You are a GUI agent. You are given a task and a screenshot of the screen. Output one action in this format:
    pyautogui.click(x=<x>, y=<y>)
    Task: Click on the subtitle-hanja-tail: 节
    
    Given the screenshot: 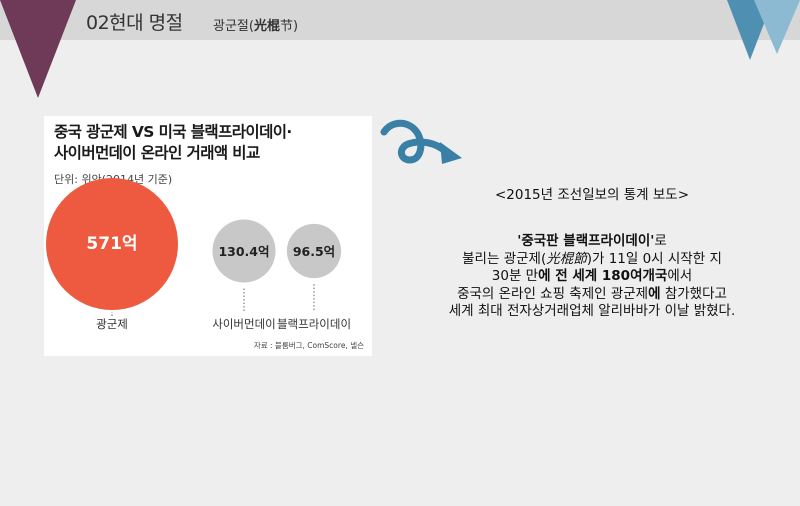 What is the action you would take?
    pyautogui.click(x=286, y=26)
    